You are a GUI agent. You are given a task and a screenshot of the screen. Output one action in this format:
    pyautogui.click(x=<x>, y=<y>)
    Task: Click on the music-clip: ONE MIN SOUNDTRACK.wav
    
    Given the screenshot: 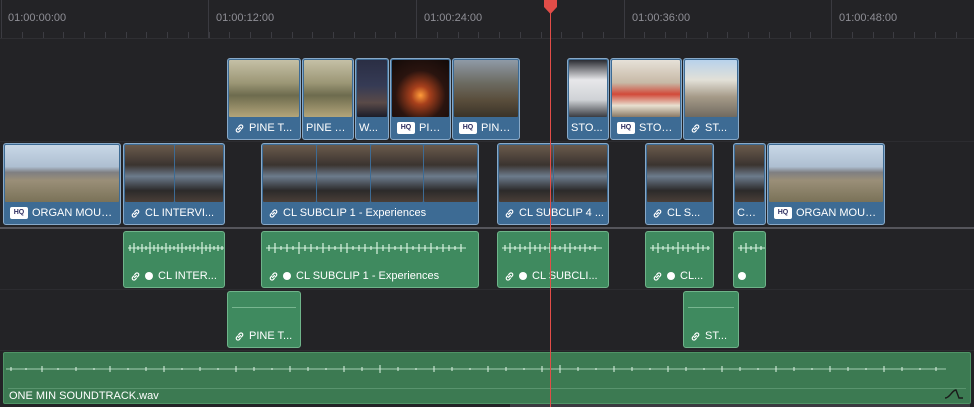 What is the action you would take?
    pyautogui.click(x=487, y=378)
    